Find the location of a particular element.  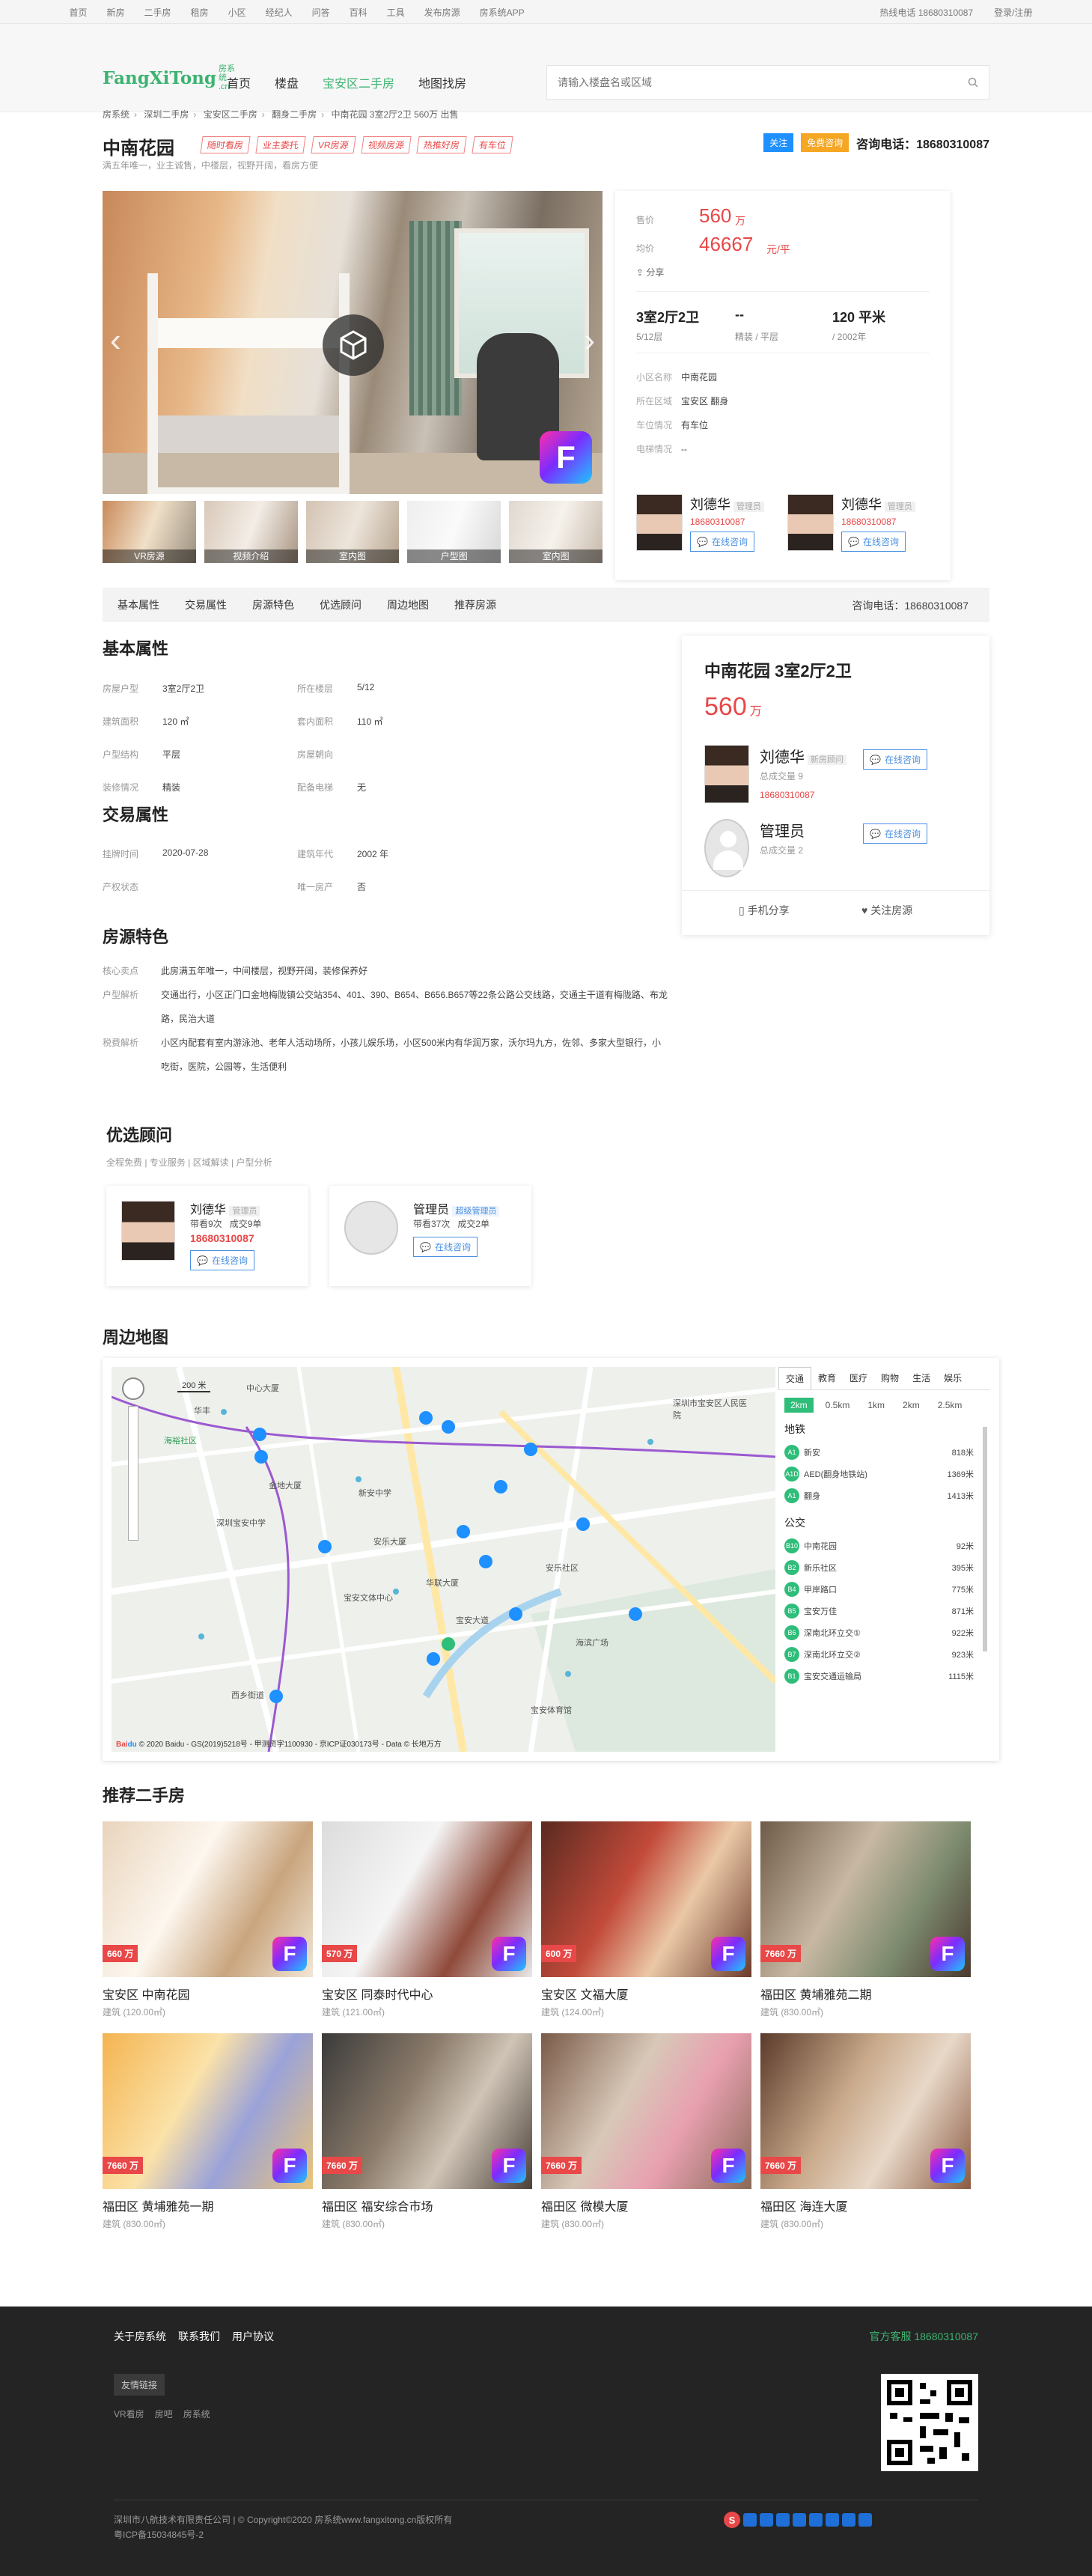

follow-button: 关注 is located at coordinates (778, 142).